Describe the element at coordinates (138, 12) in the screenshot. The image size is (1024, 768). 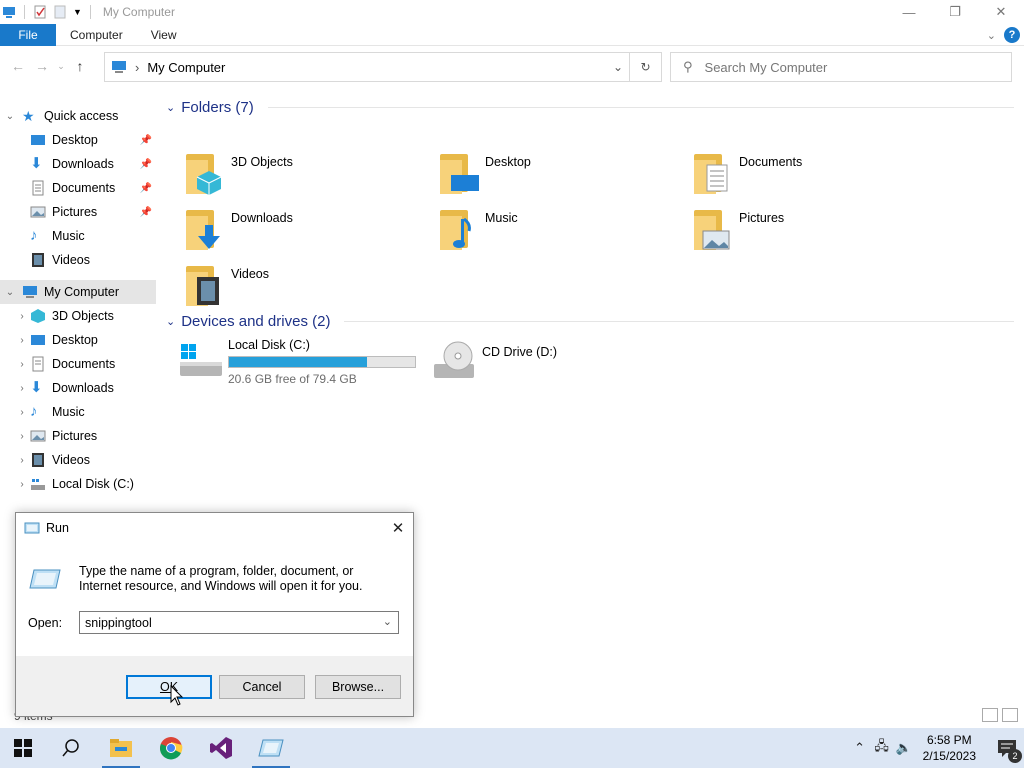
I see `window-title: My Computer` at that location.